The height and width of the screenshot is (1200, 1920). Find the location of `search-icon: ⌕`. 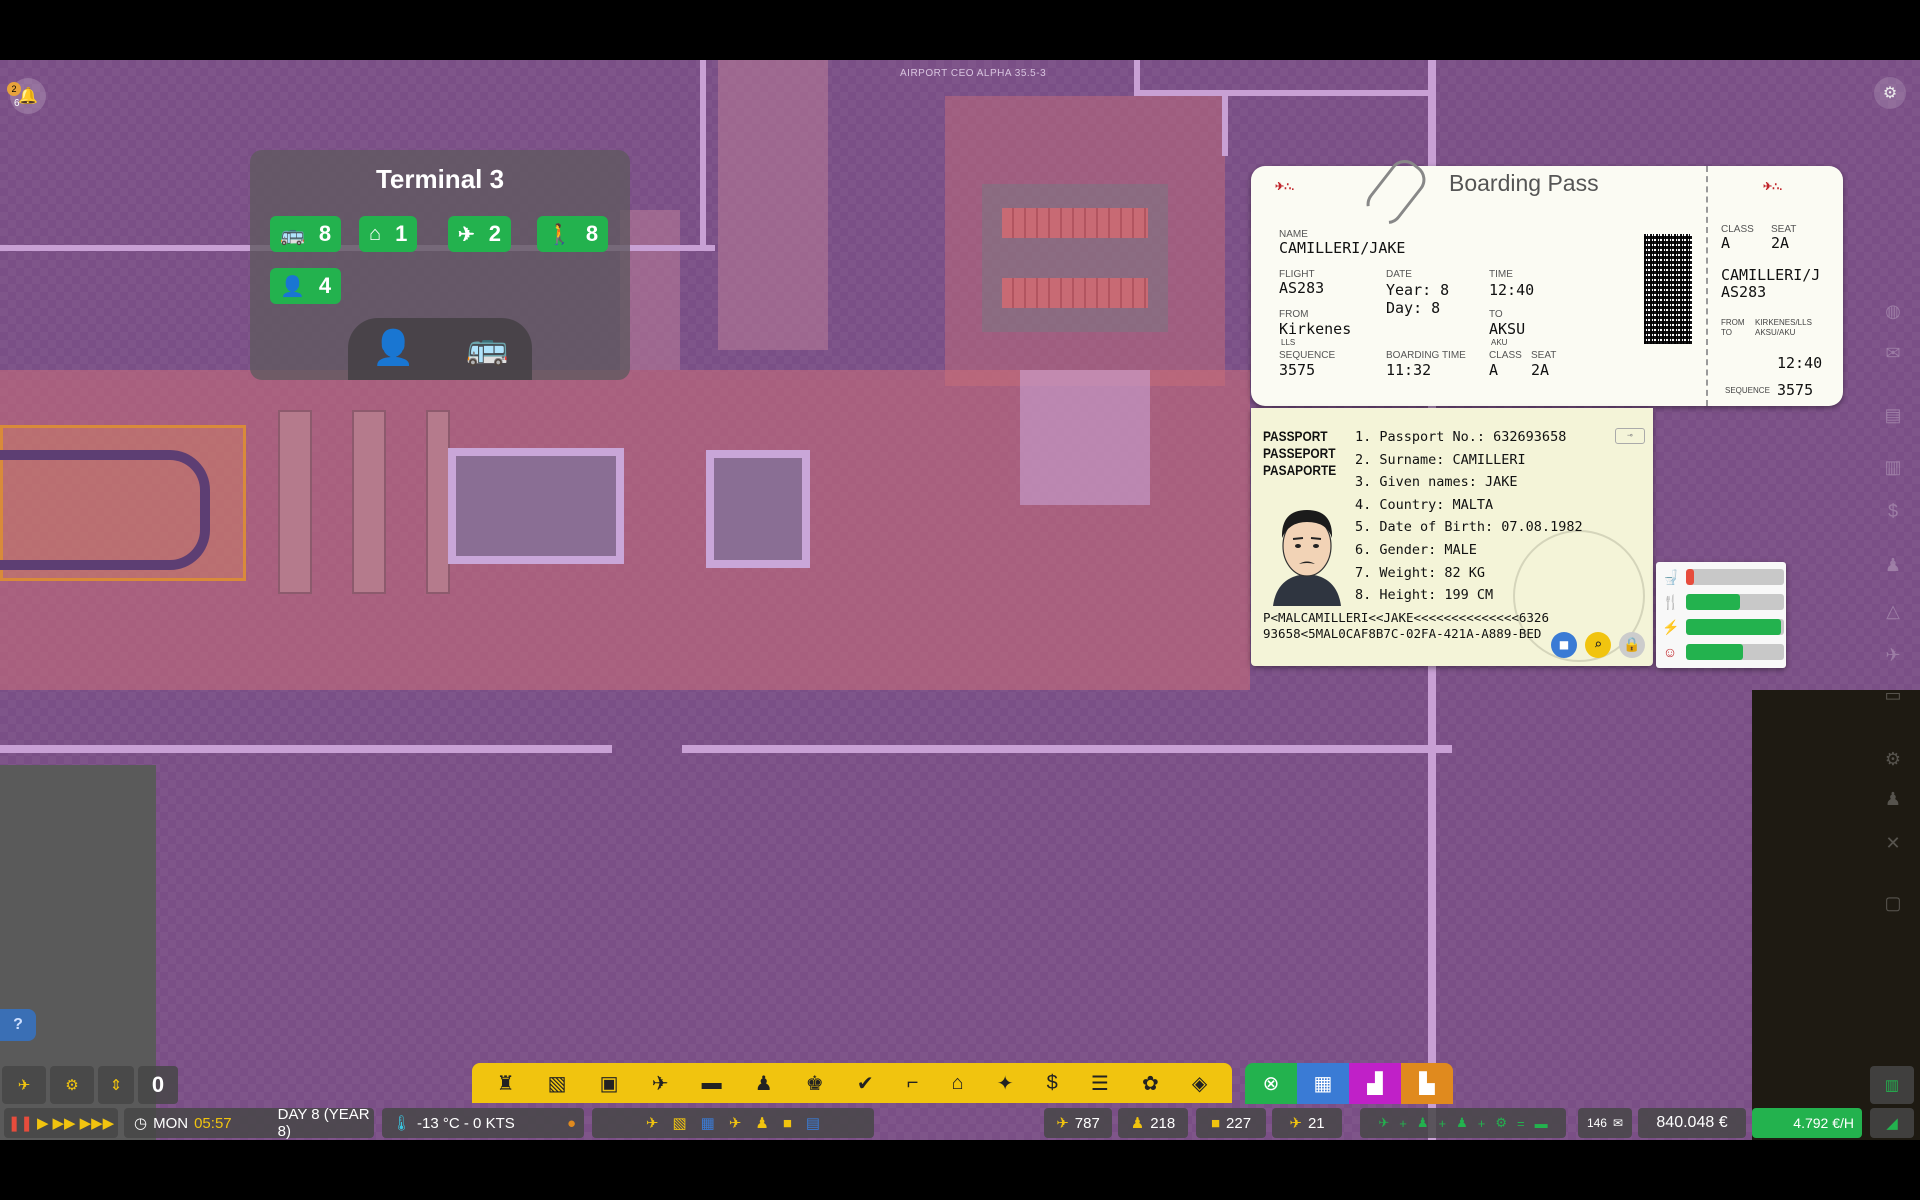

search-icon: ⌕ is located at coordinates (1598, 645).